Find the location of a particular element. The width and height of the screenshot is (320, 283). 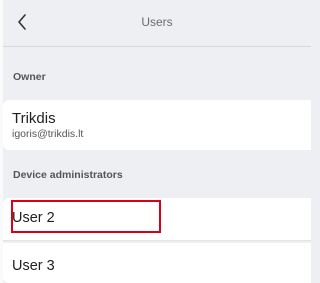

owner-name: Trikdis is located at coordinates (34, 118).